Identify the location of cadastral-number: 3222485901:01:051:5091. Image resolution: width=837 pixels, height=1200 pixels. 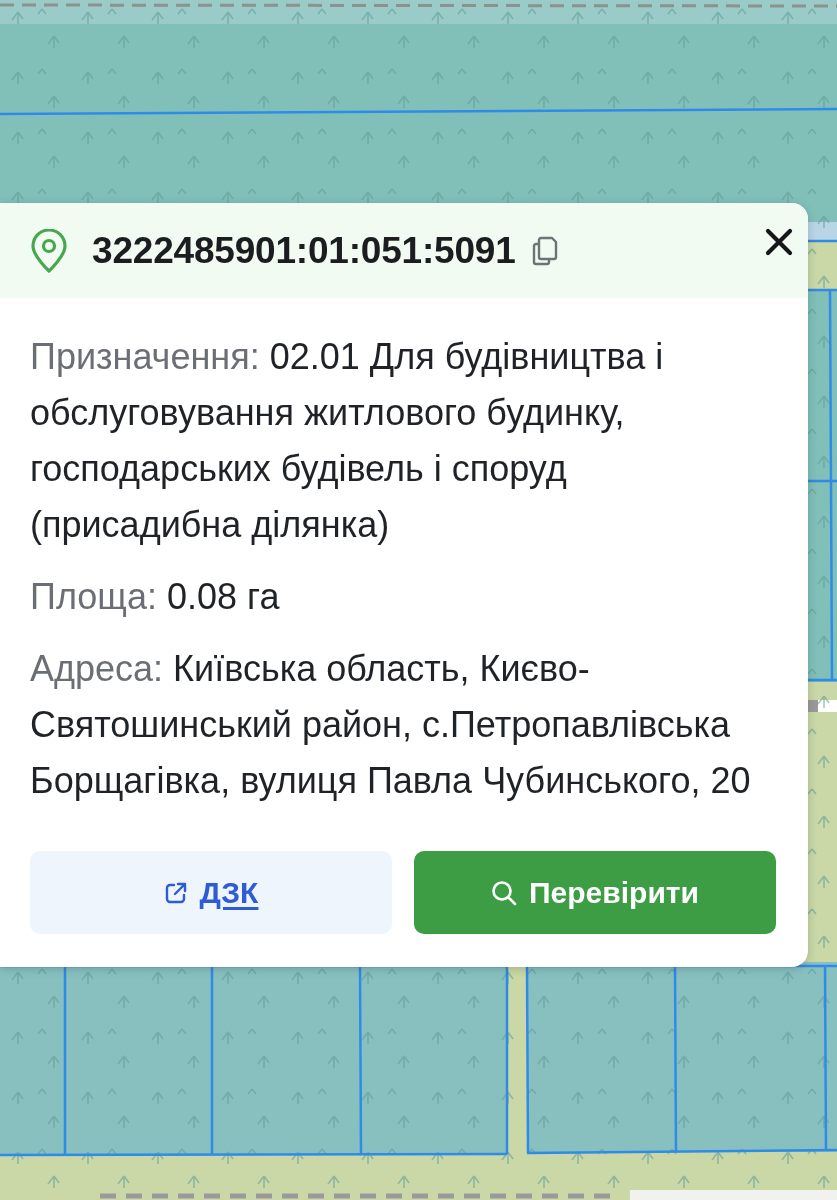
(304, 250).